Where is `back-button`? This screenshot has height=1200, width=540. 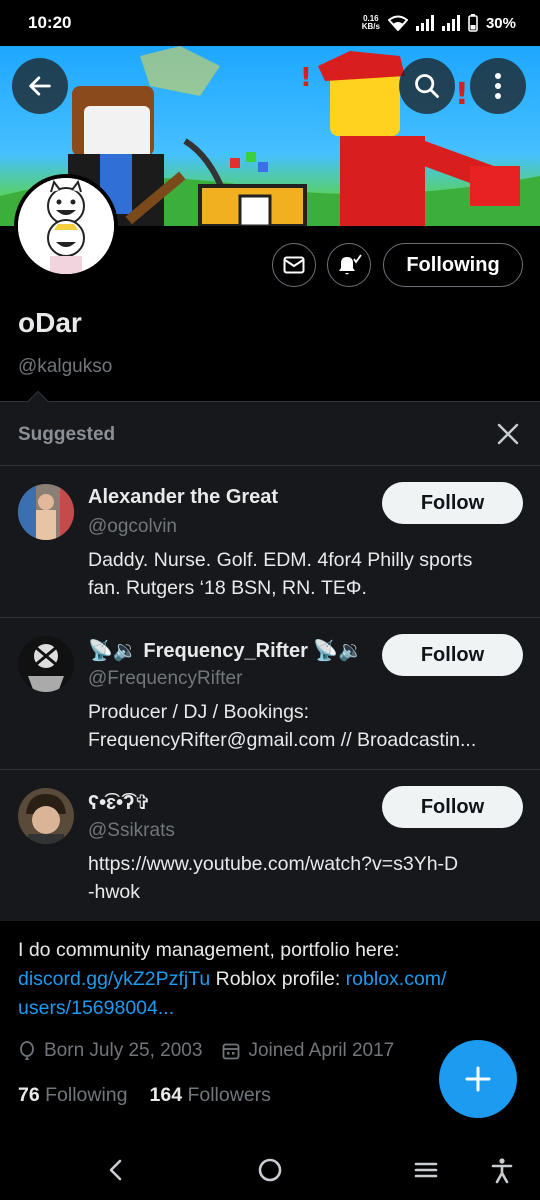
back-button is located at coordinates (40, 86).